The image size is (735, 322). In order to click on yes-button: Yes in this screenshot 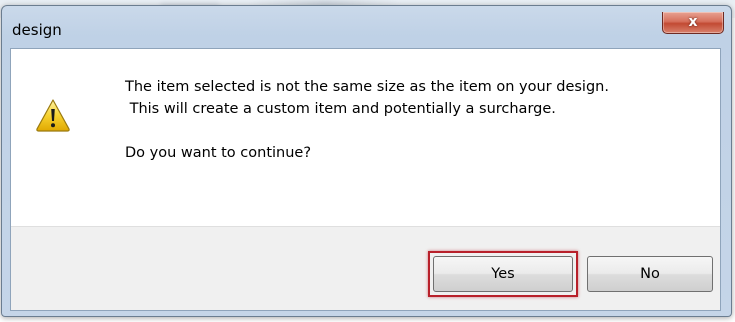, I will do `click(503, 274)`.